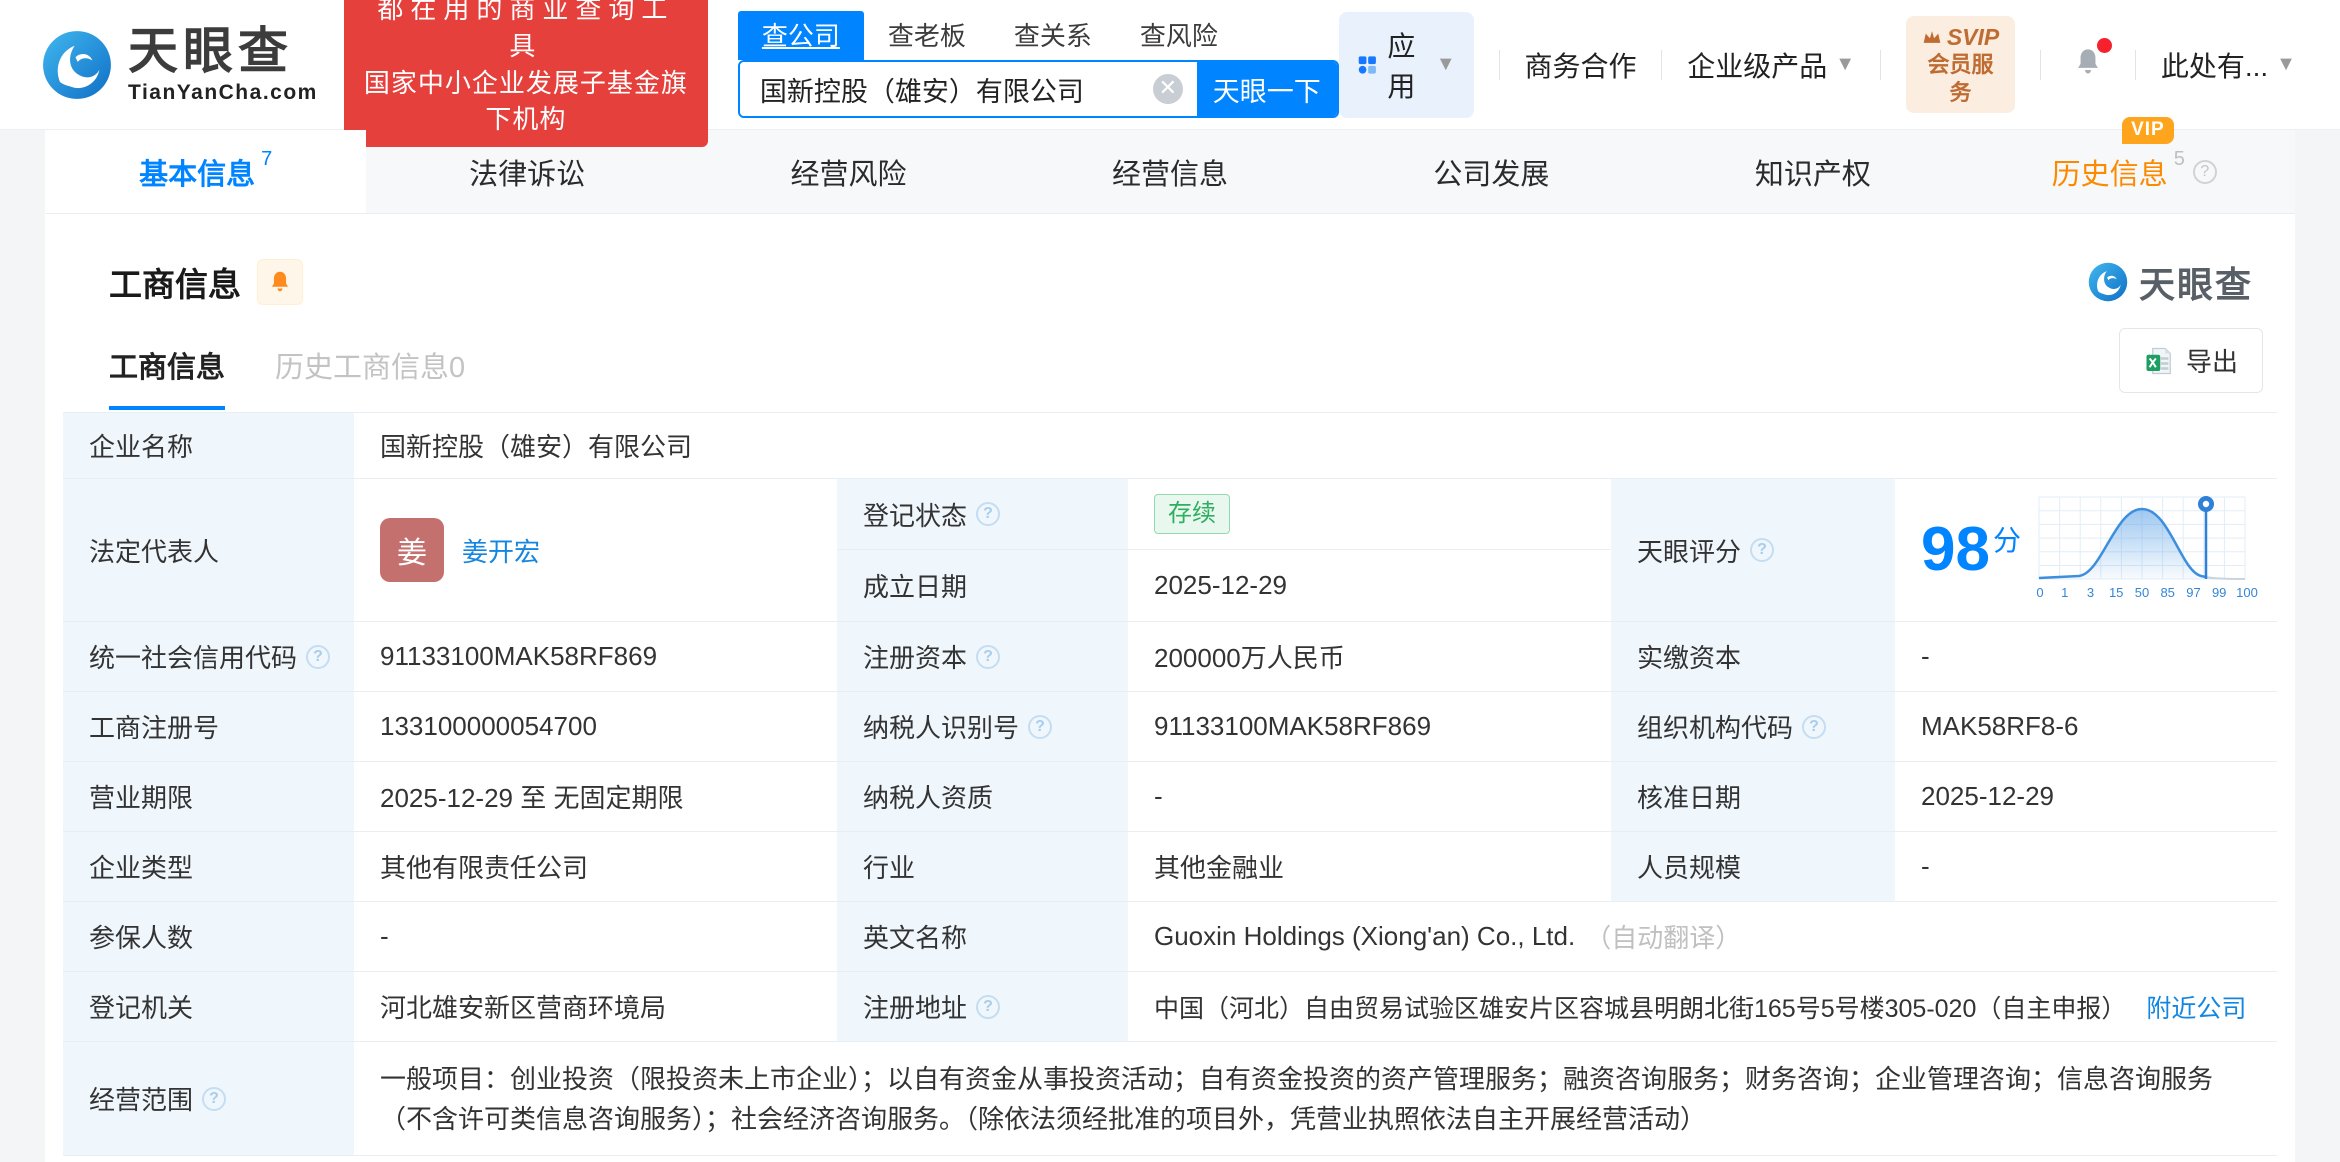 This screenshot has height=1162, width=2340. I want to click on promo-line1: 都在用的商业查询工具, so click(526, 30).